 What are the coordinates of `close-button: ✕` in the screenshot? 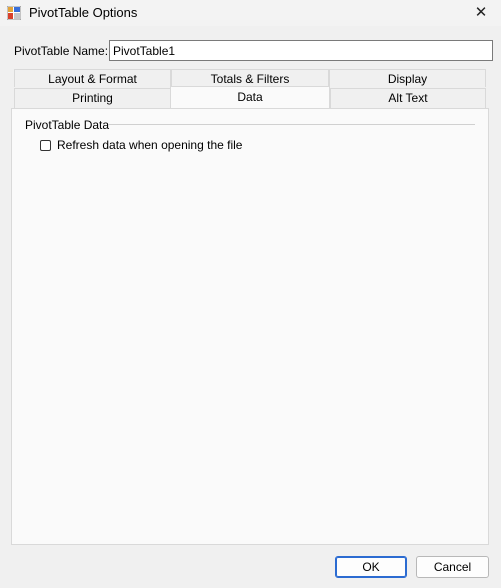 It's located at (481, 13).